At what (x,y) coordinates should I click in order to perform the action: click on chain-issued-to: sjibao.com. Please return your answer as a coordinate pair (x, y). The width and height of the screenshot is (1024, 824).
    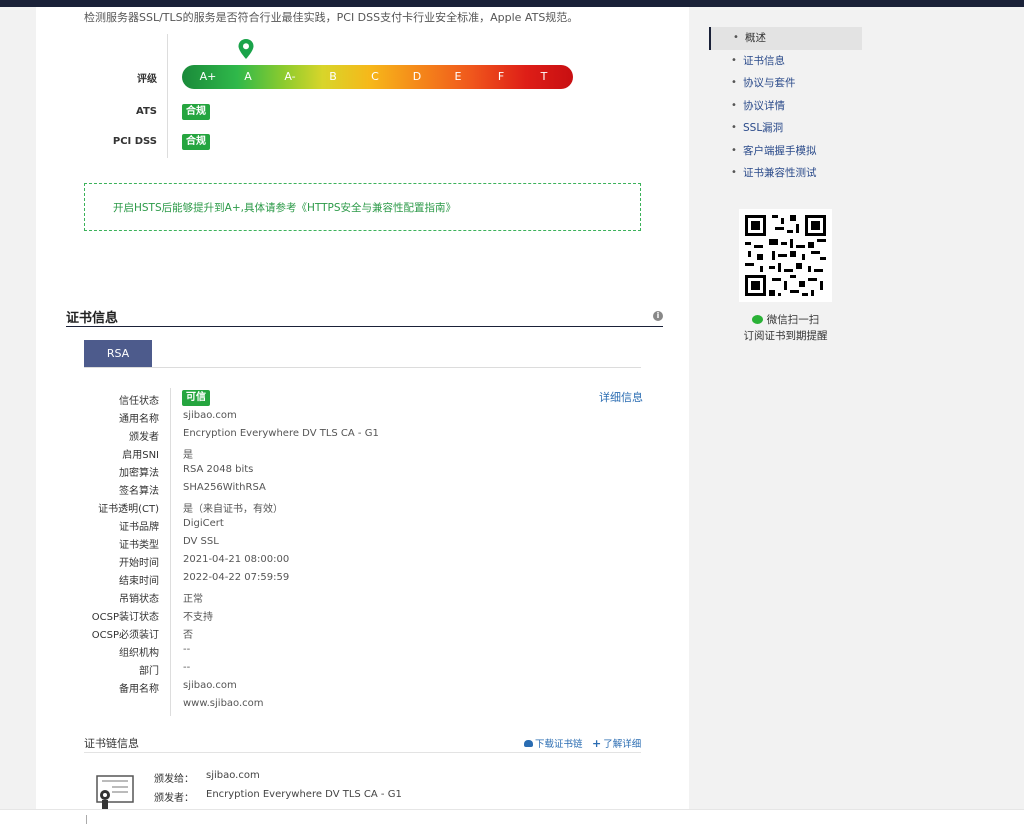
    Looking at the image, I should click on (233, 775).